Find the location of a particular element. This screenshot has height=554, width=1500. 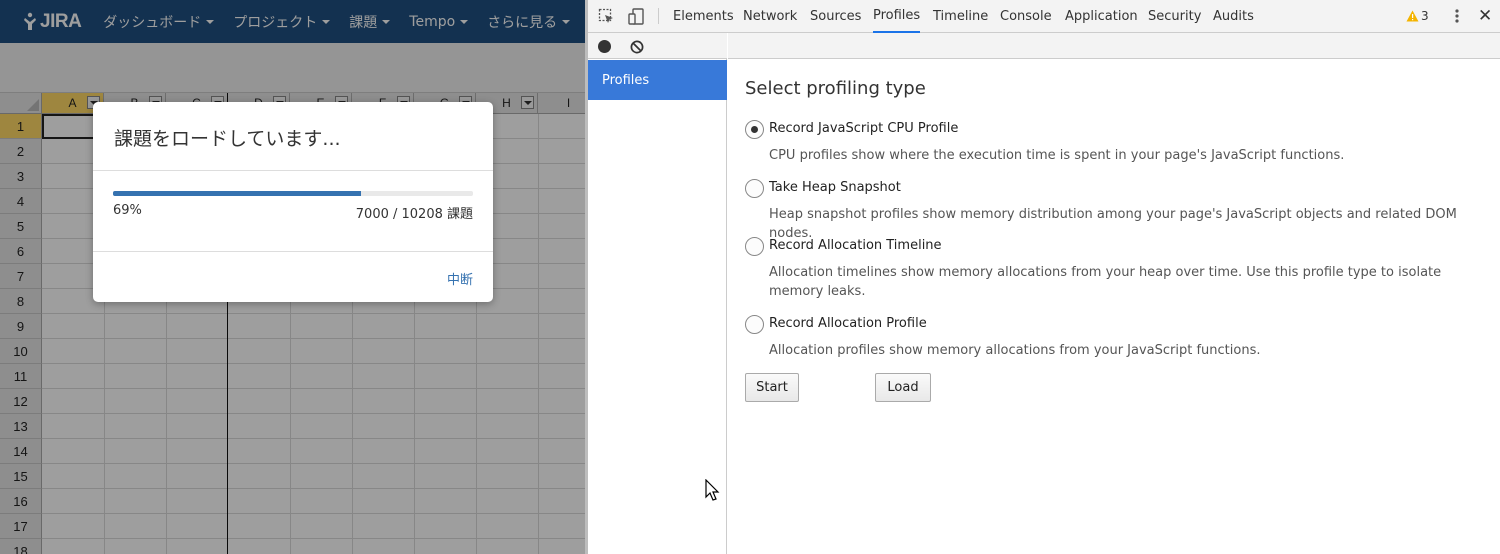

record-icon is located at coordinates (604, 46).